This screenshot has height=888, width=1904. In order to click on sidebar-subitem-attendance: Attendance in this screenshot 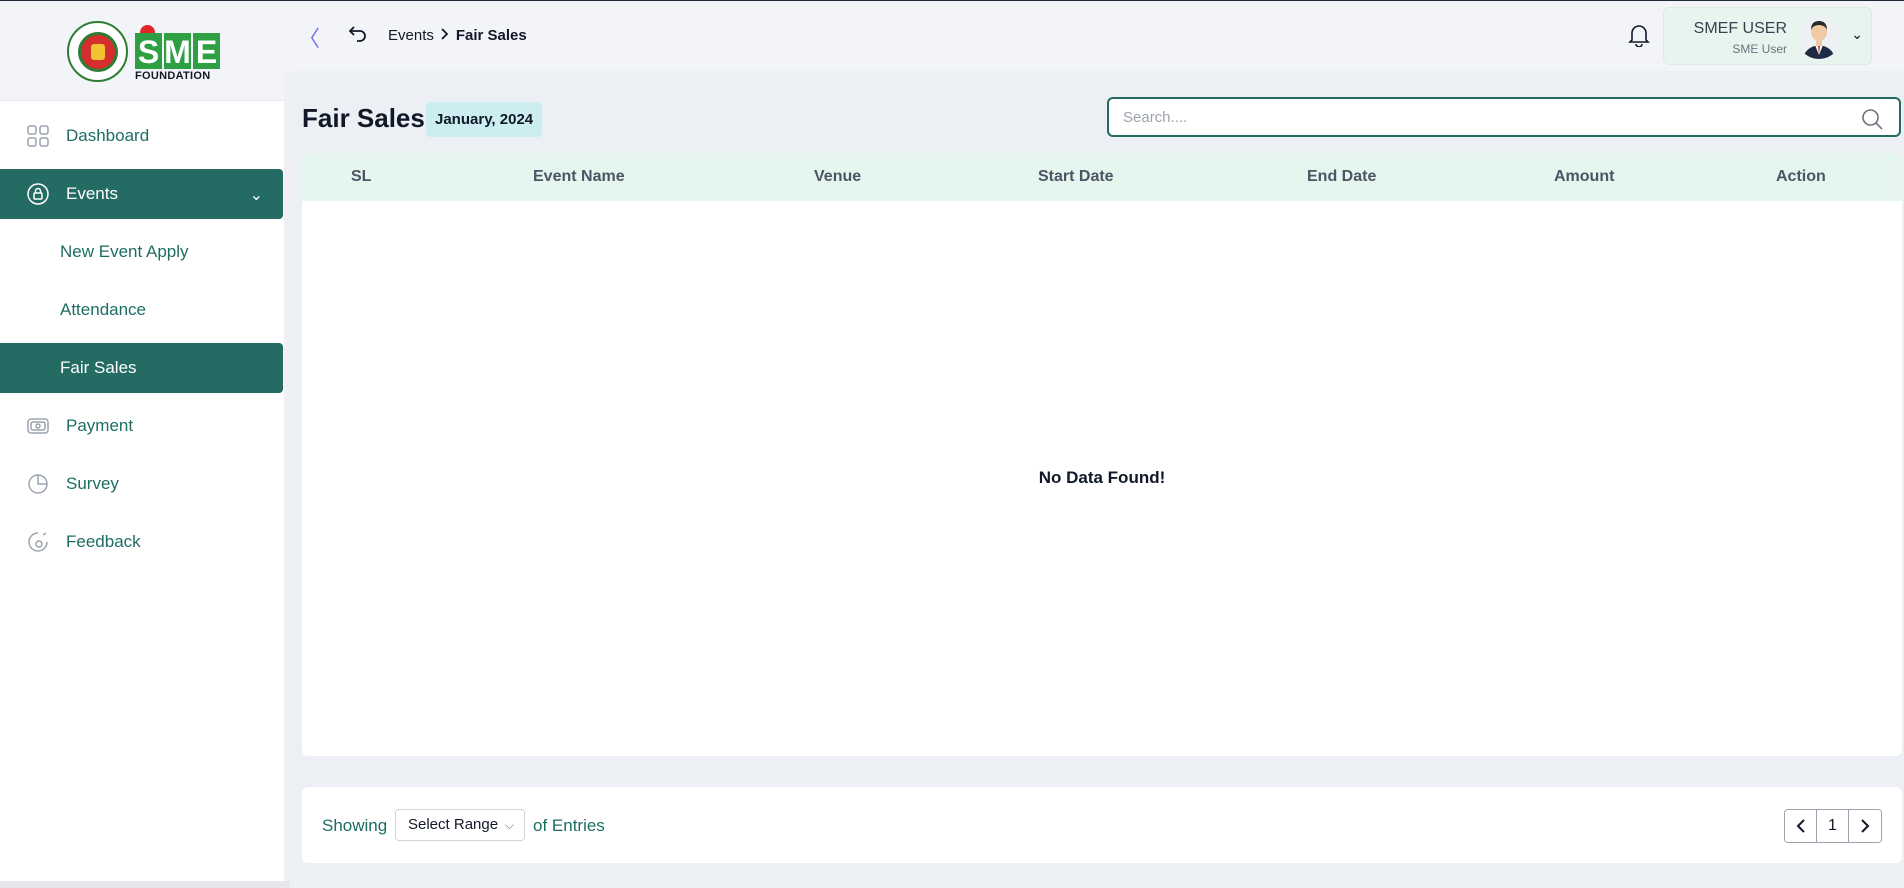, I will do `click(141, 310)`.